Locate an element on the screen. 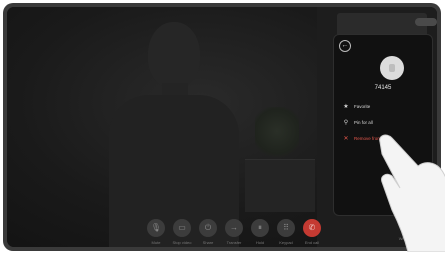  stop-video-label: Stop video is located at coordinates (182, 242).